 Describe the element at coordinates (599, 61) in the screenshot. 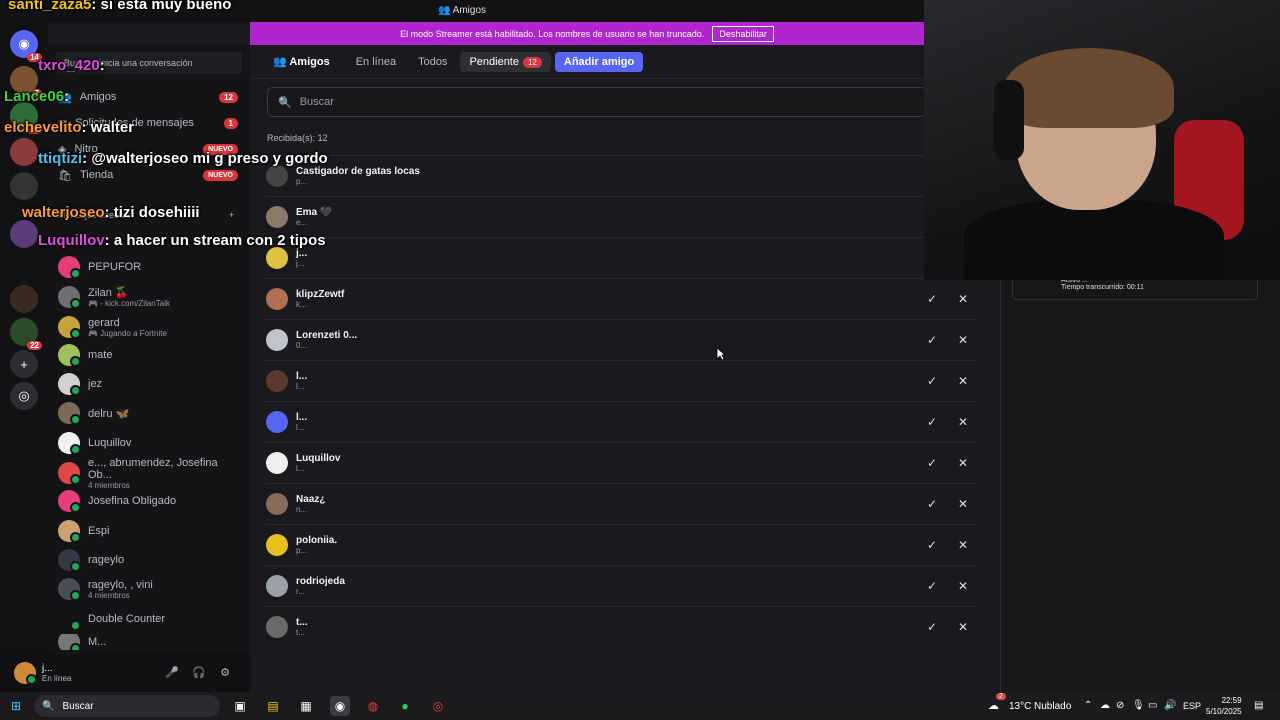

I see `add-friend-button: Añadir amigo` at that location.